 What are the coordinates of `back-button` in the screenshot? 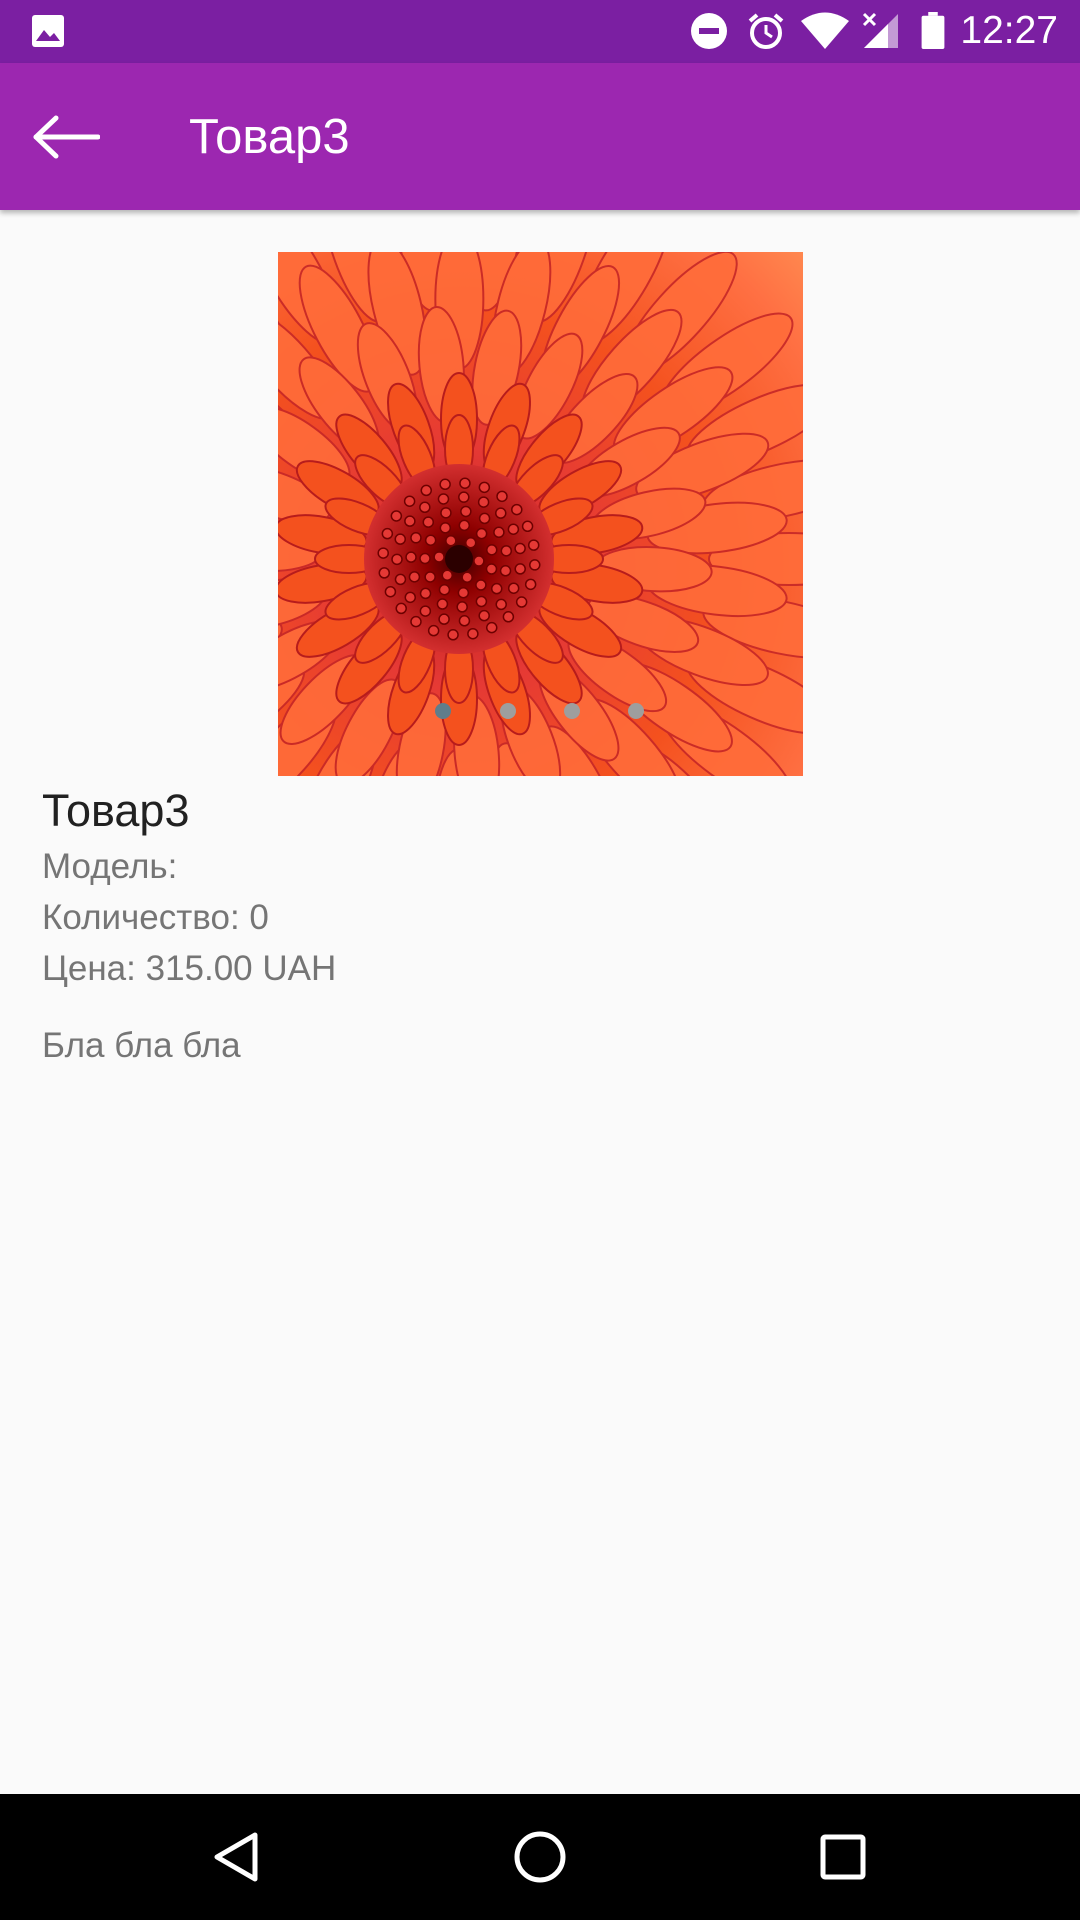 It's located at (66, 137).